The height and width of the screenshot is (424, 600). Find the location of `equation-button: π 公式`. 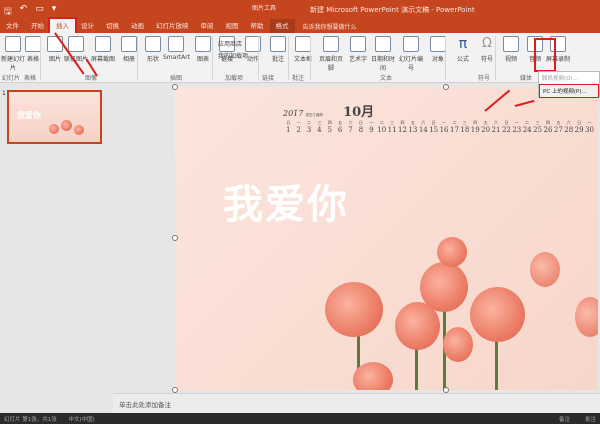

equation-button: π 公式 is located at coordinates (463, 49).